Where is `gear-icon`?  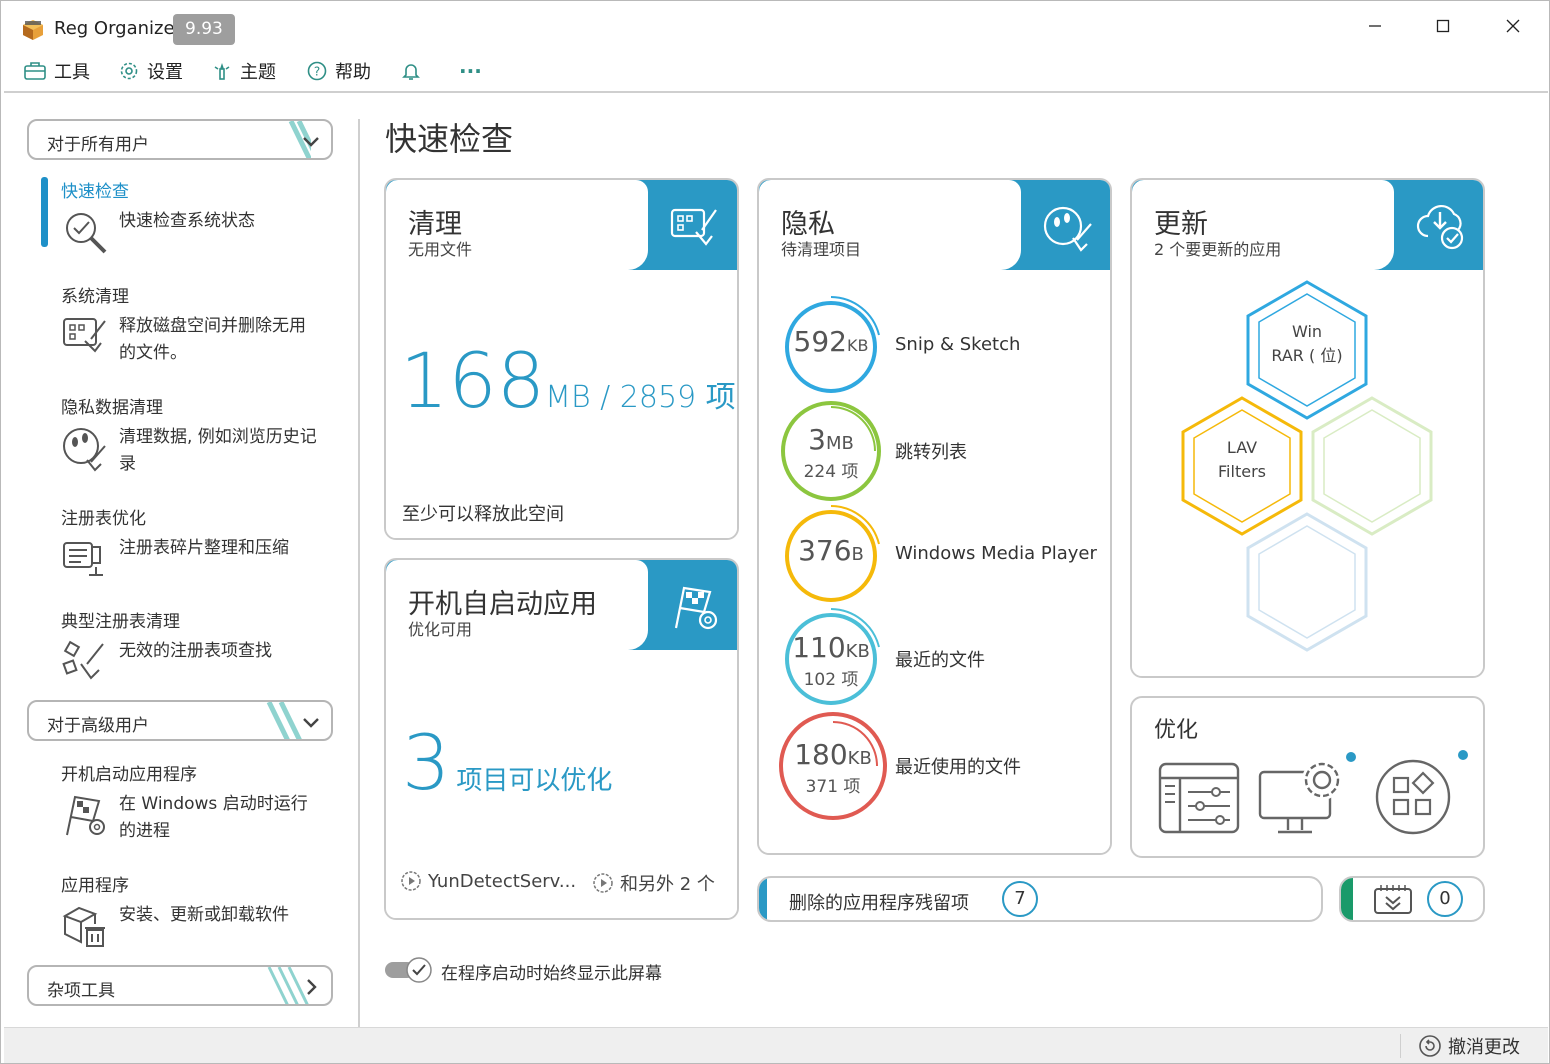 gear-icon is located at coordinates (129, 71).